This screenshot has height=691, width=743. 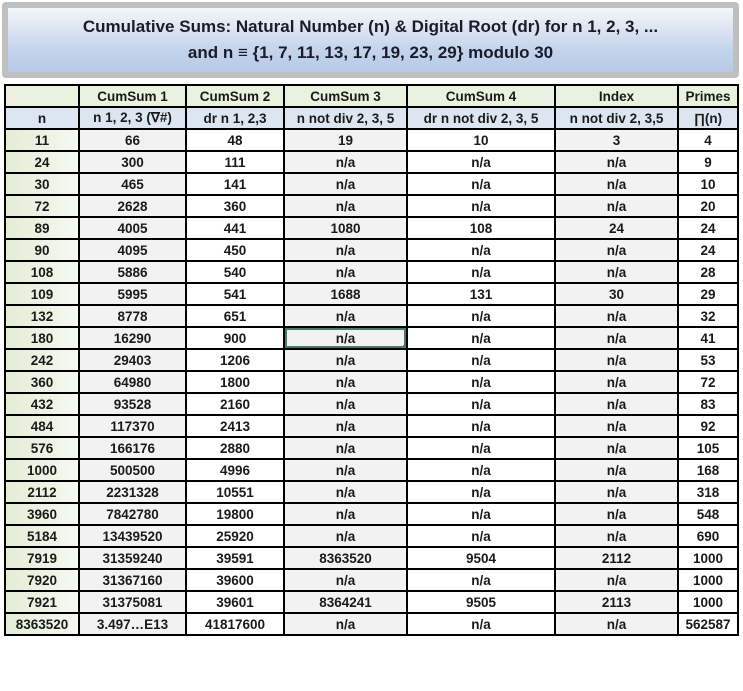 I want to click on cell-cumsum-1: 5995, so click(x=132, y=294).